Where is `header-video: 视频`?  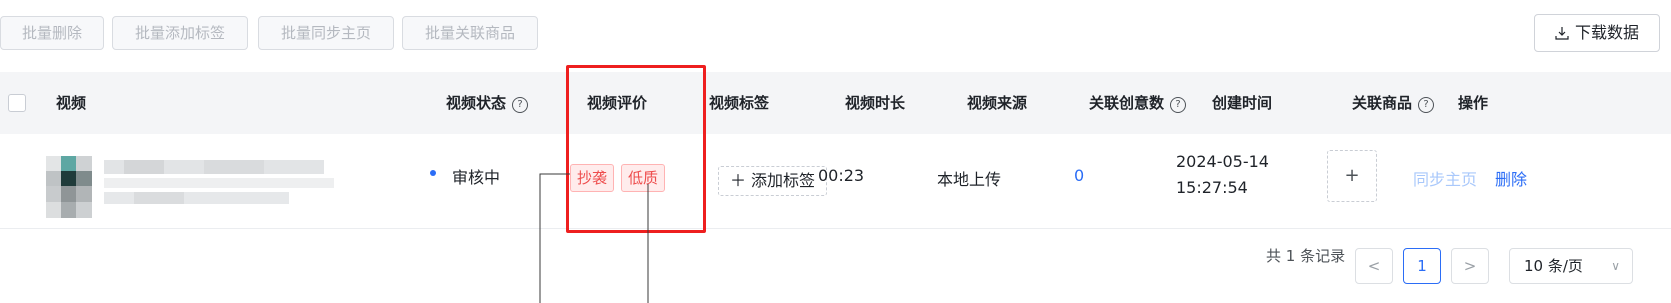
header-video: 视频 is located at coordinates (71, 103).